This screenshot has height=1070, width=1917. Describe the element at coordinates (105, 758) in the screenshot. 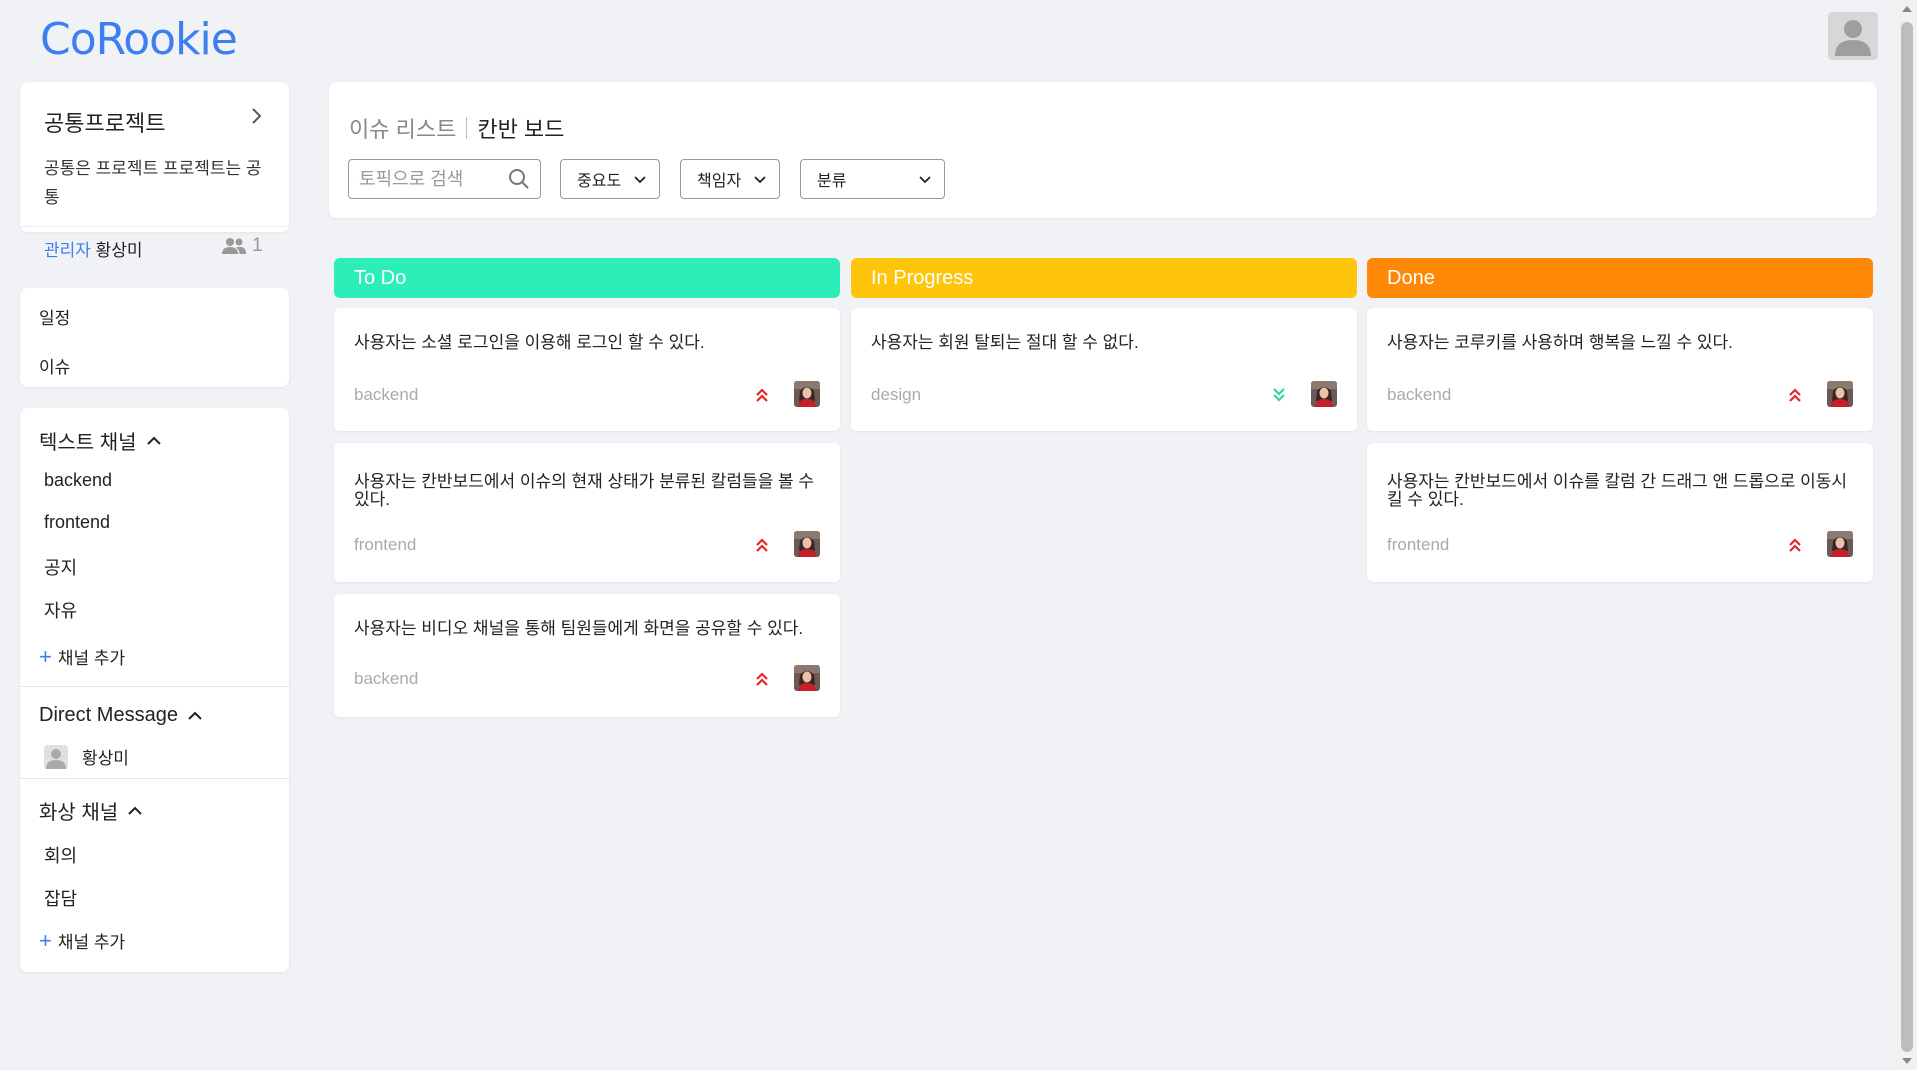

I see `dm-user-name: 황상미` at that location.